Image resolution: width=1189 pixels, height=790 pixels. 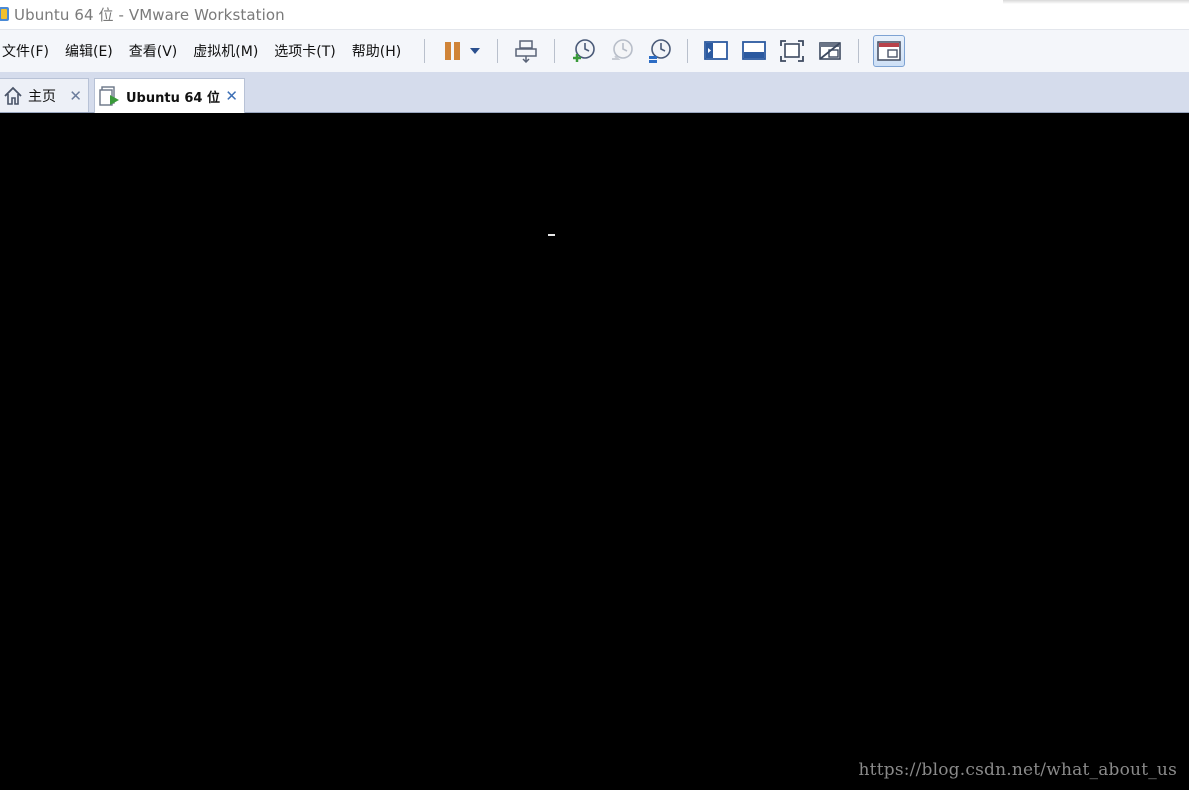 I want to click on snapshot-take-icon, so click(x=584, y=50).